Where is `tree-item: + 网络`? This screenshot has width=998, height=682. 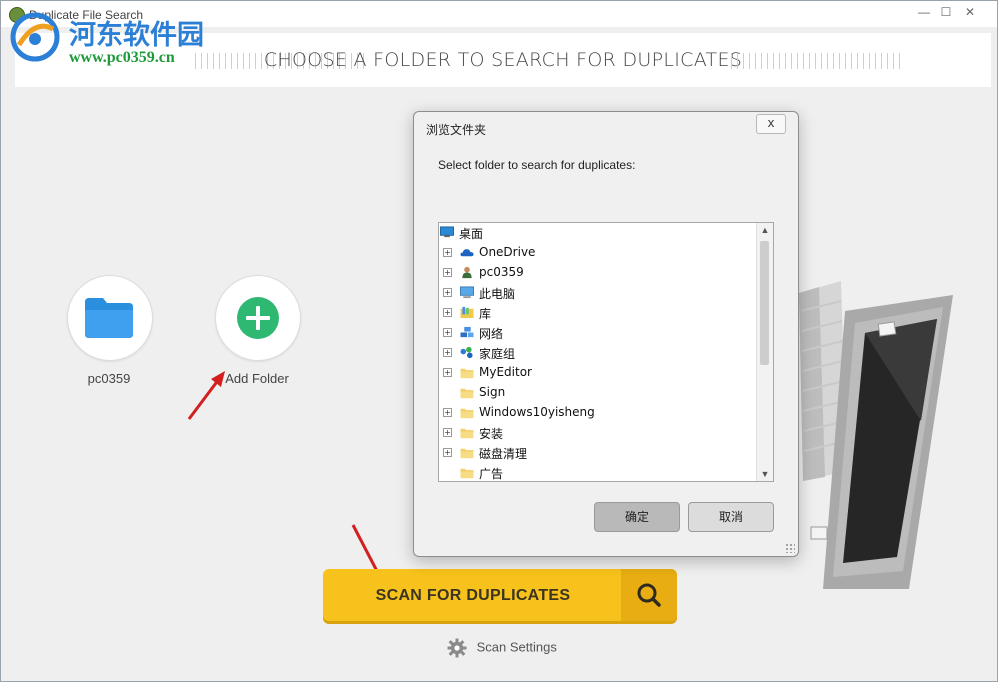 tree-item: + 网络 is located at coordinates (599, 333).